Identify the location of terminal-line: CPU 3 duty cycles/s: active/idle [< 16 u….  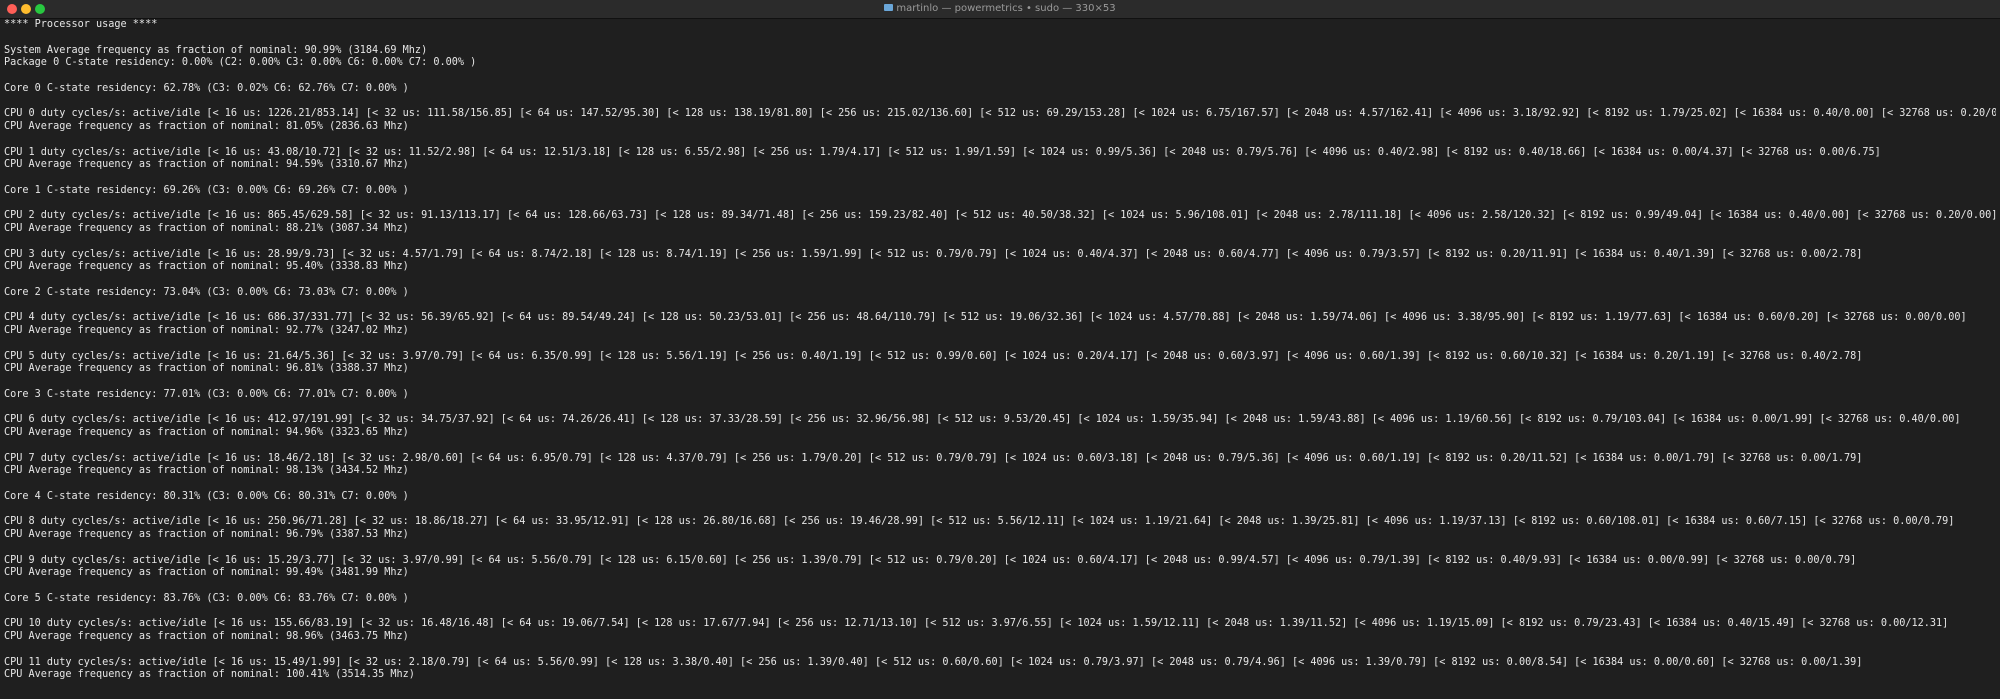
(933, 254).